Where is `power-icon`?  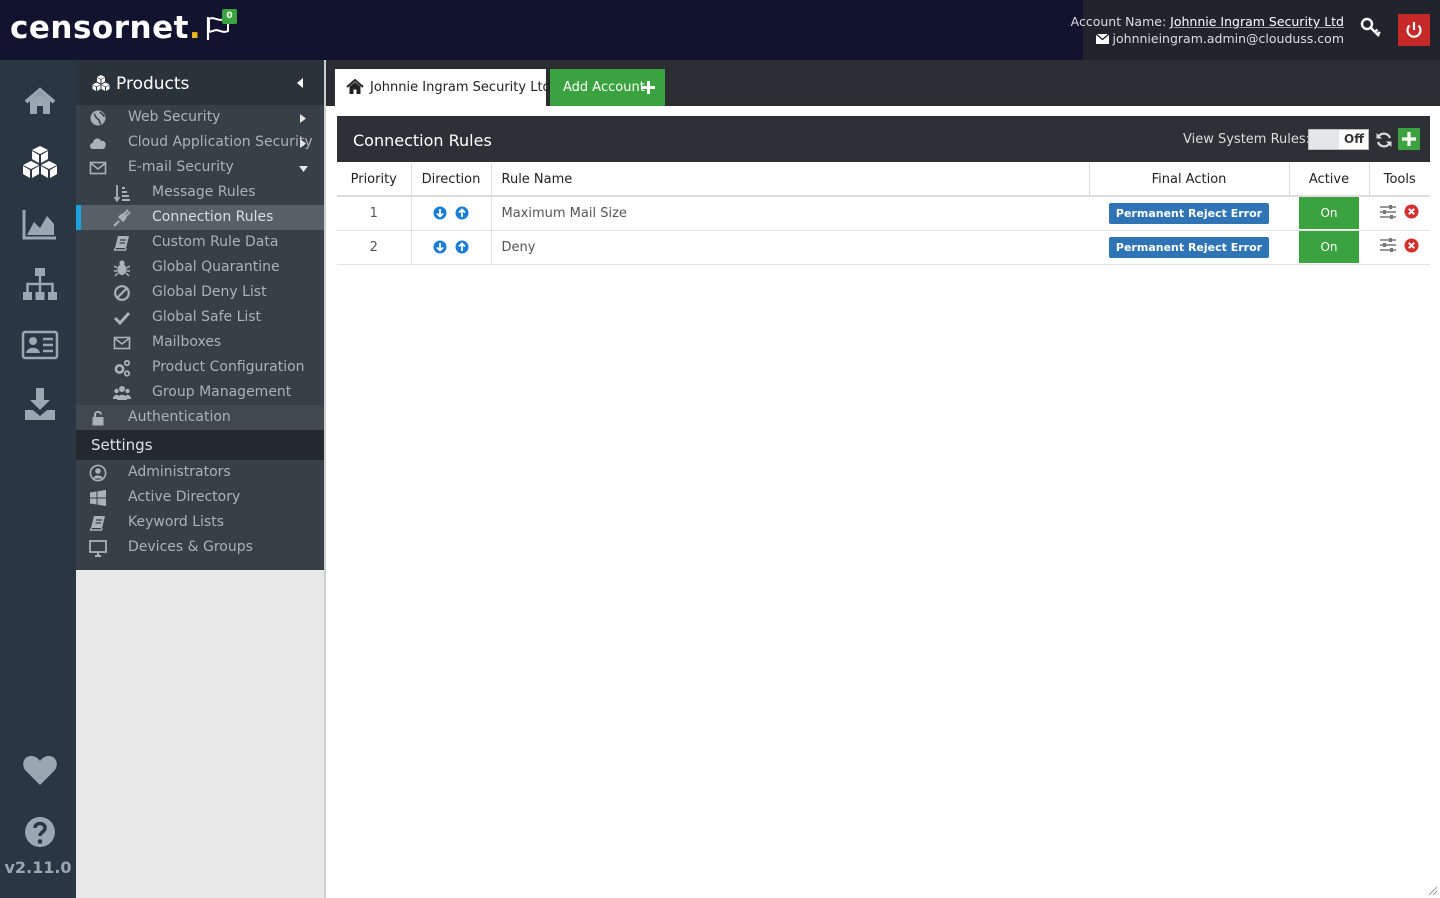 power-icon is located at coordinates (1414, 30).